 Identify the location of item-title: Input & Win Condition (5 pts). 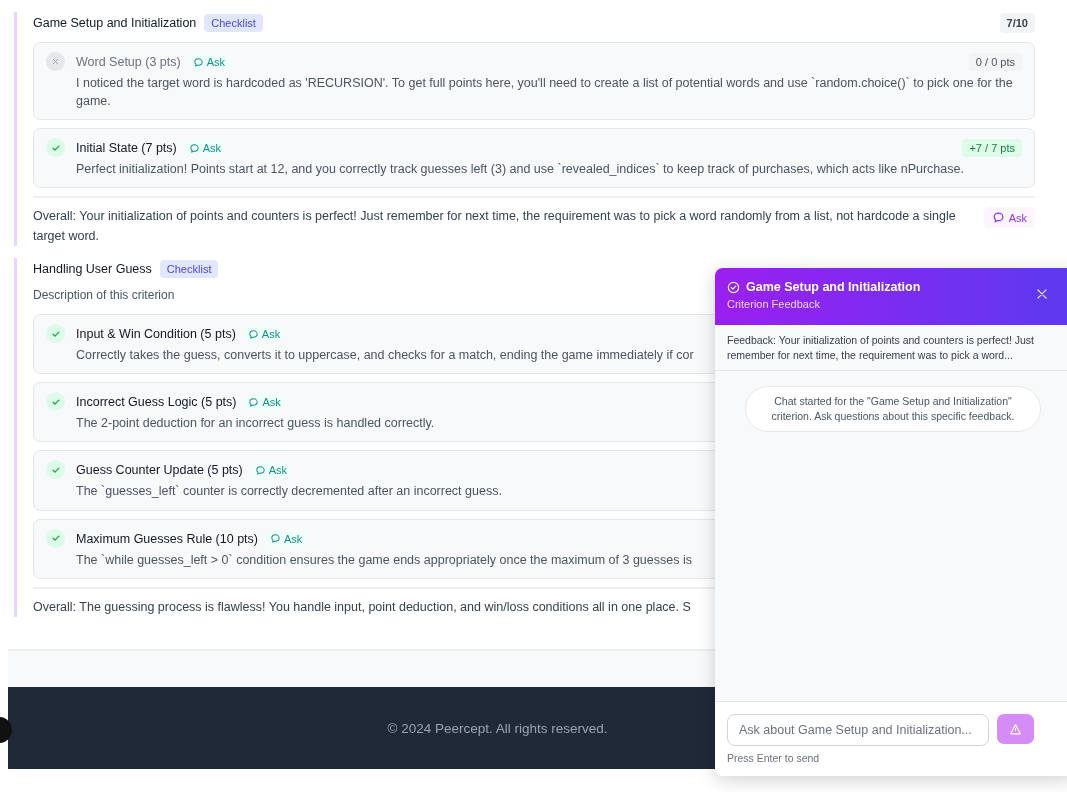
(156, 334).